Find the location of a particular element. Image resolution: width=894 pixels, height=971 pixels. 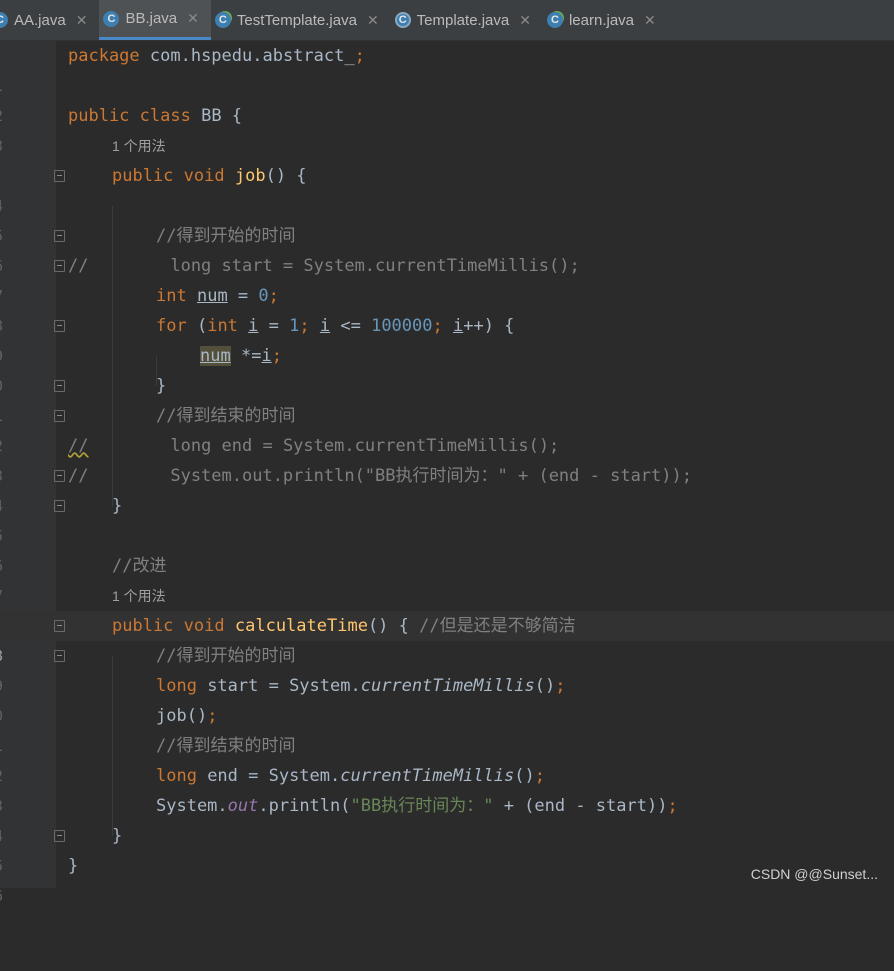

method-name: job is located at coordinates (250, 176).